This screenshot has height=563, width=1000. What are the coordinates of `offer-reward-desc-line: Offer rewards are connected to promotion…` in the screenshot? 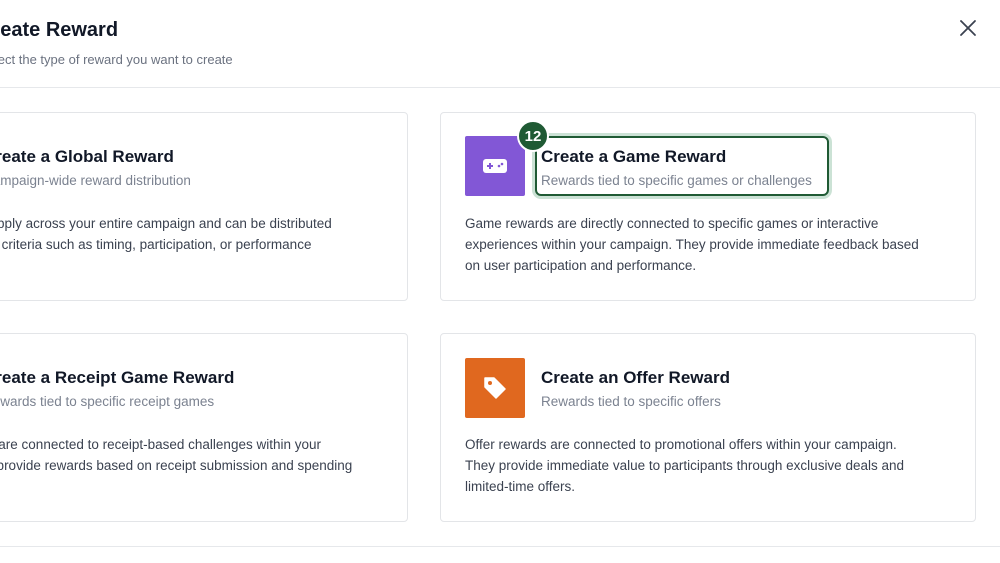 It's located at (681, 444).